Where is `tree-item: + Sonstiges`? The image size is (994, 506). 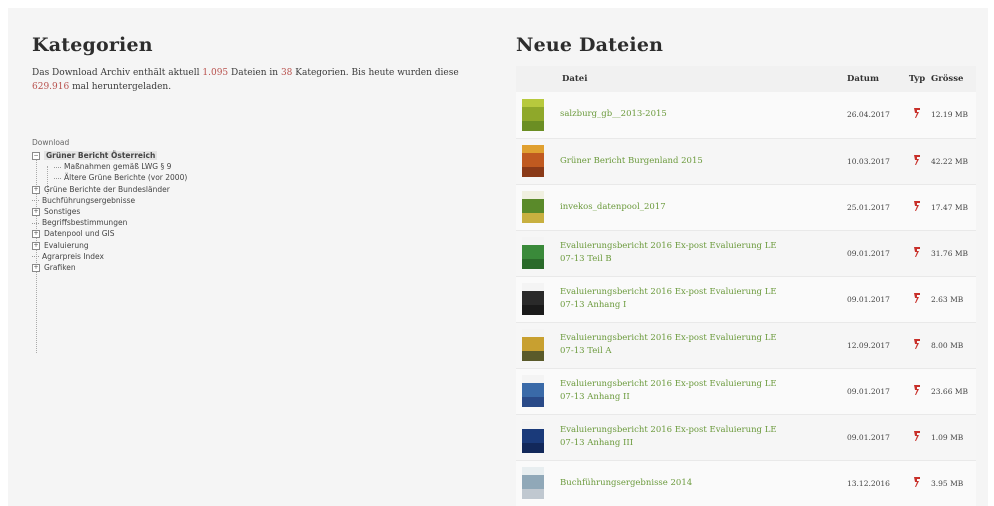 tree-item: + Sonstiges is located at coordinates (192, 211).